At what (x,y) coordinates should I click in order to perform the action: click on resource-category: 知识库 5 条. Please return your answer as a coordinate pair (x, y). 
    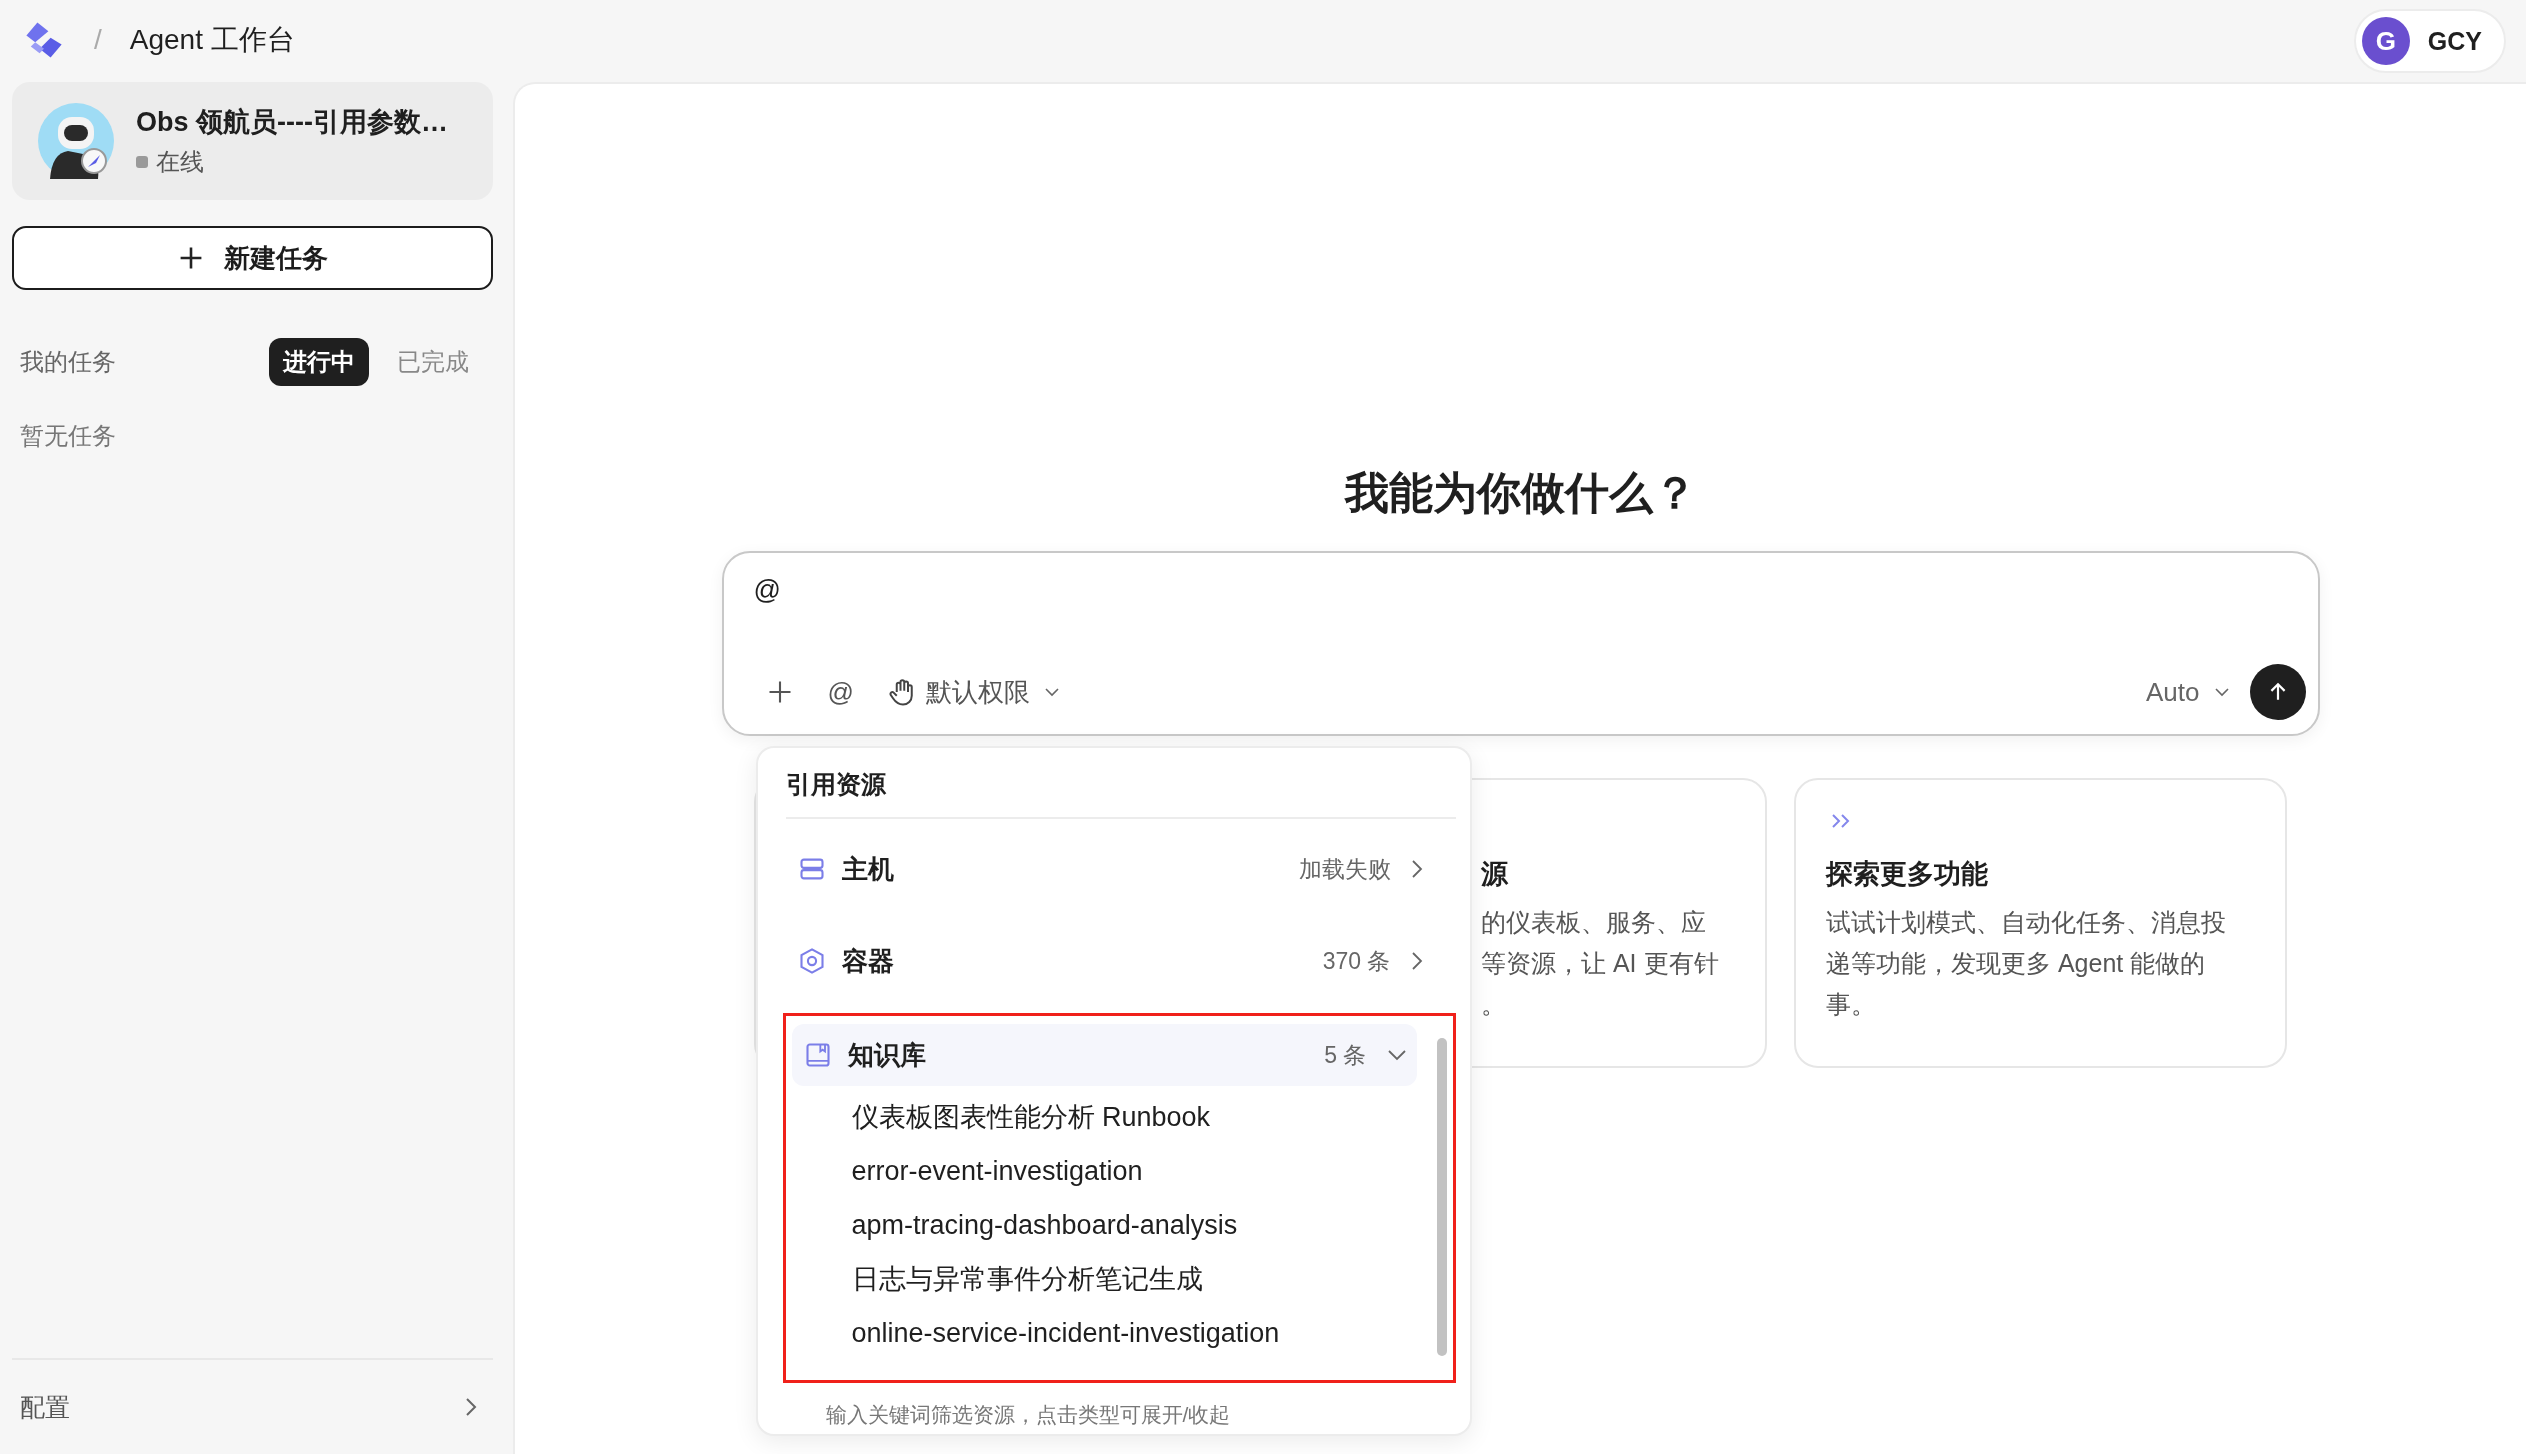
    Looking at the image, I should click on (1104, 1055).